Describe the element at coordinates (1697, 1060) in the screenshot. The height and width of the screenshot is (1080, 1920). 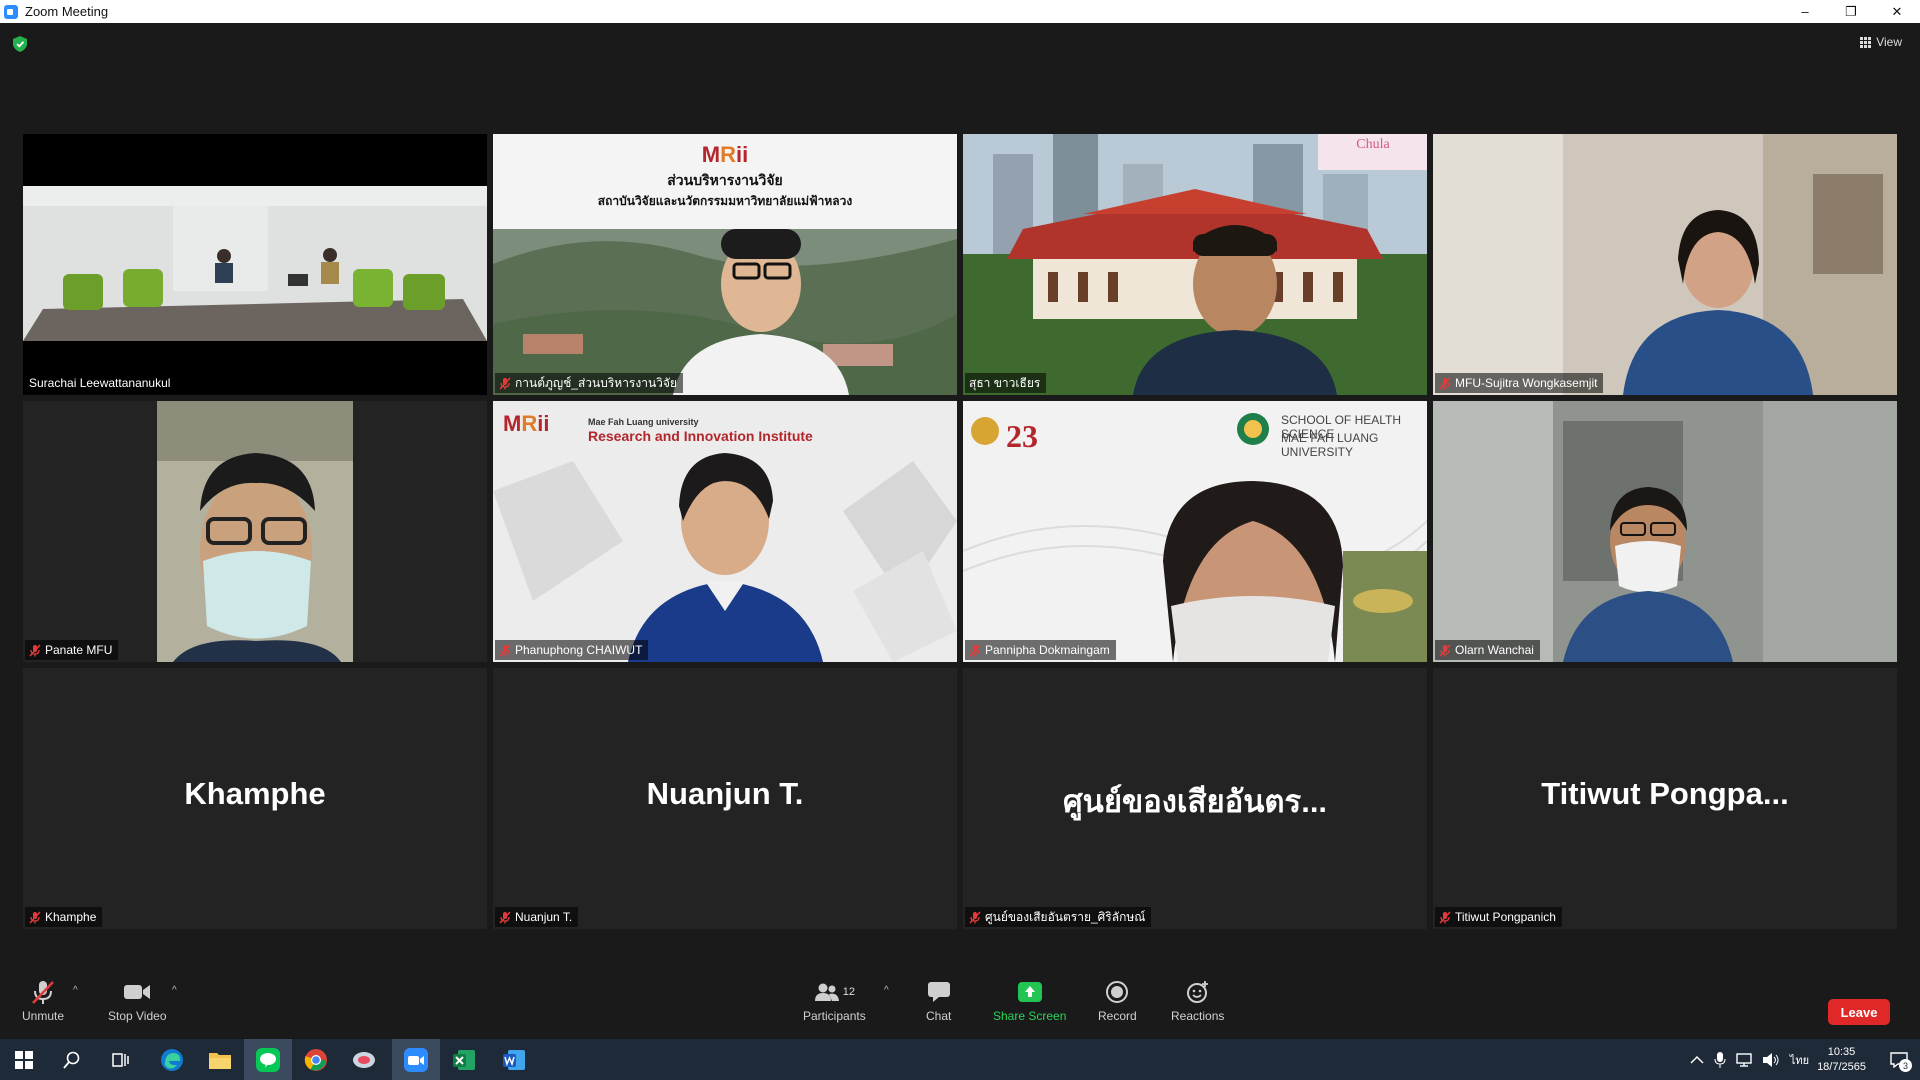
I see `show-hidden-icons-chevron-icon` at that location.